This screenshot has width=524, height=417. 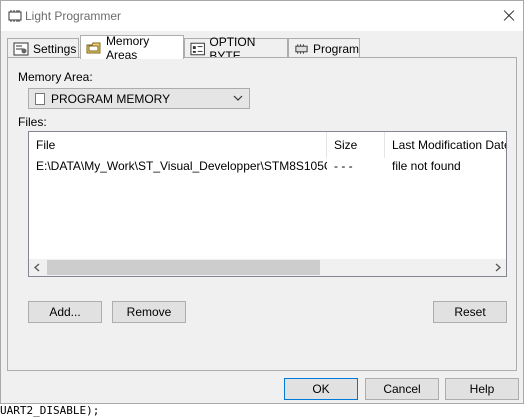 I want to click on tab-settings: Settings, so click(x=43, y=48).